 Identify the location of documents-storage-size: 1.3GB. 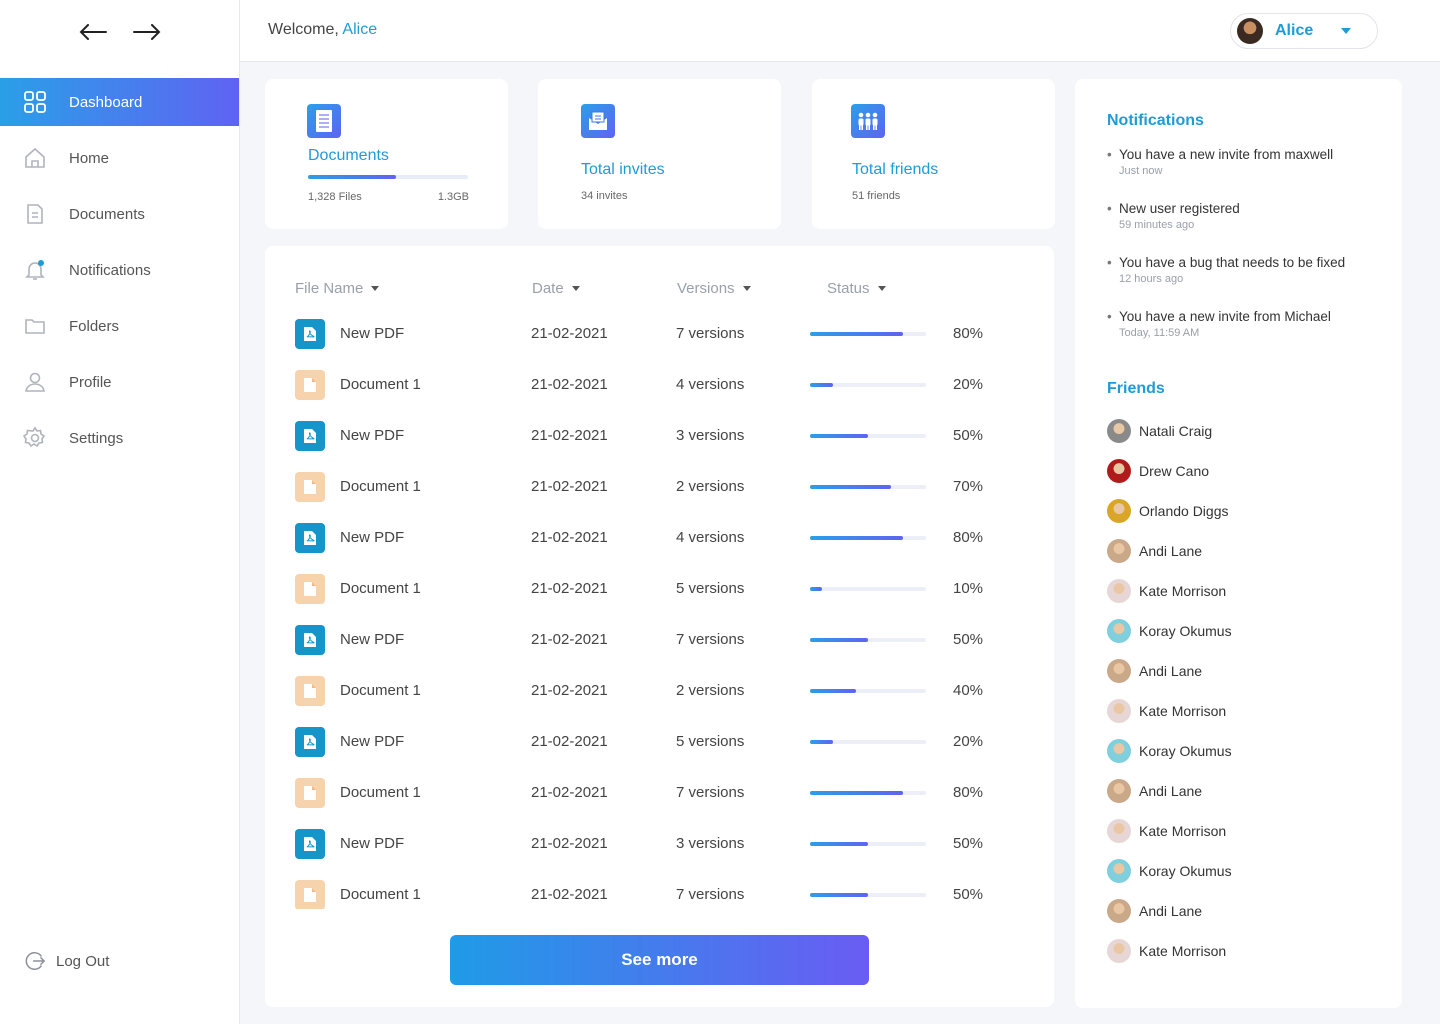
(453, 197).